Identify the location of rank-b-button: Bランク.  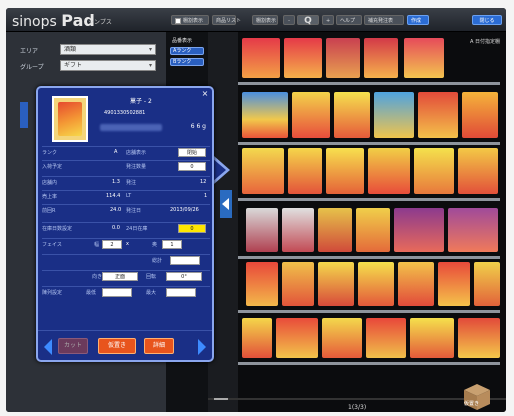
(187, 62).